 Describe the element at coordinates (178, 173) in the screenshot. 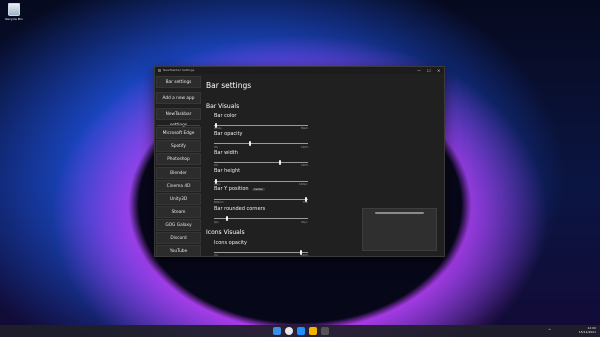

I see `sidebar-app-item: Blender` at that location.